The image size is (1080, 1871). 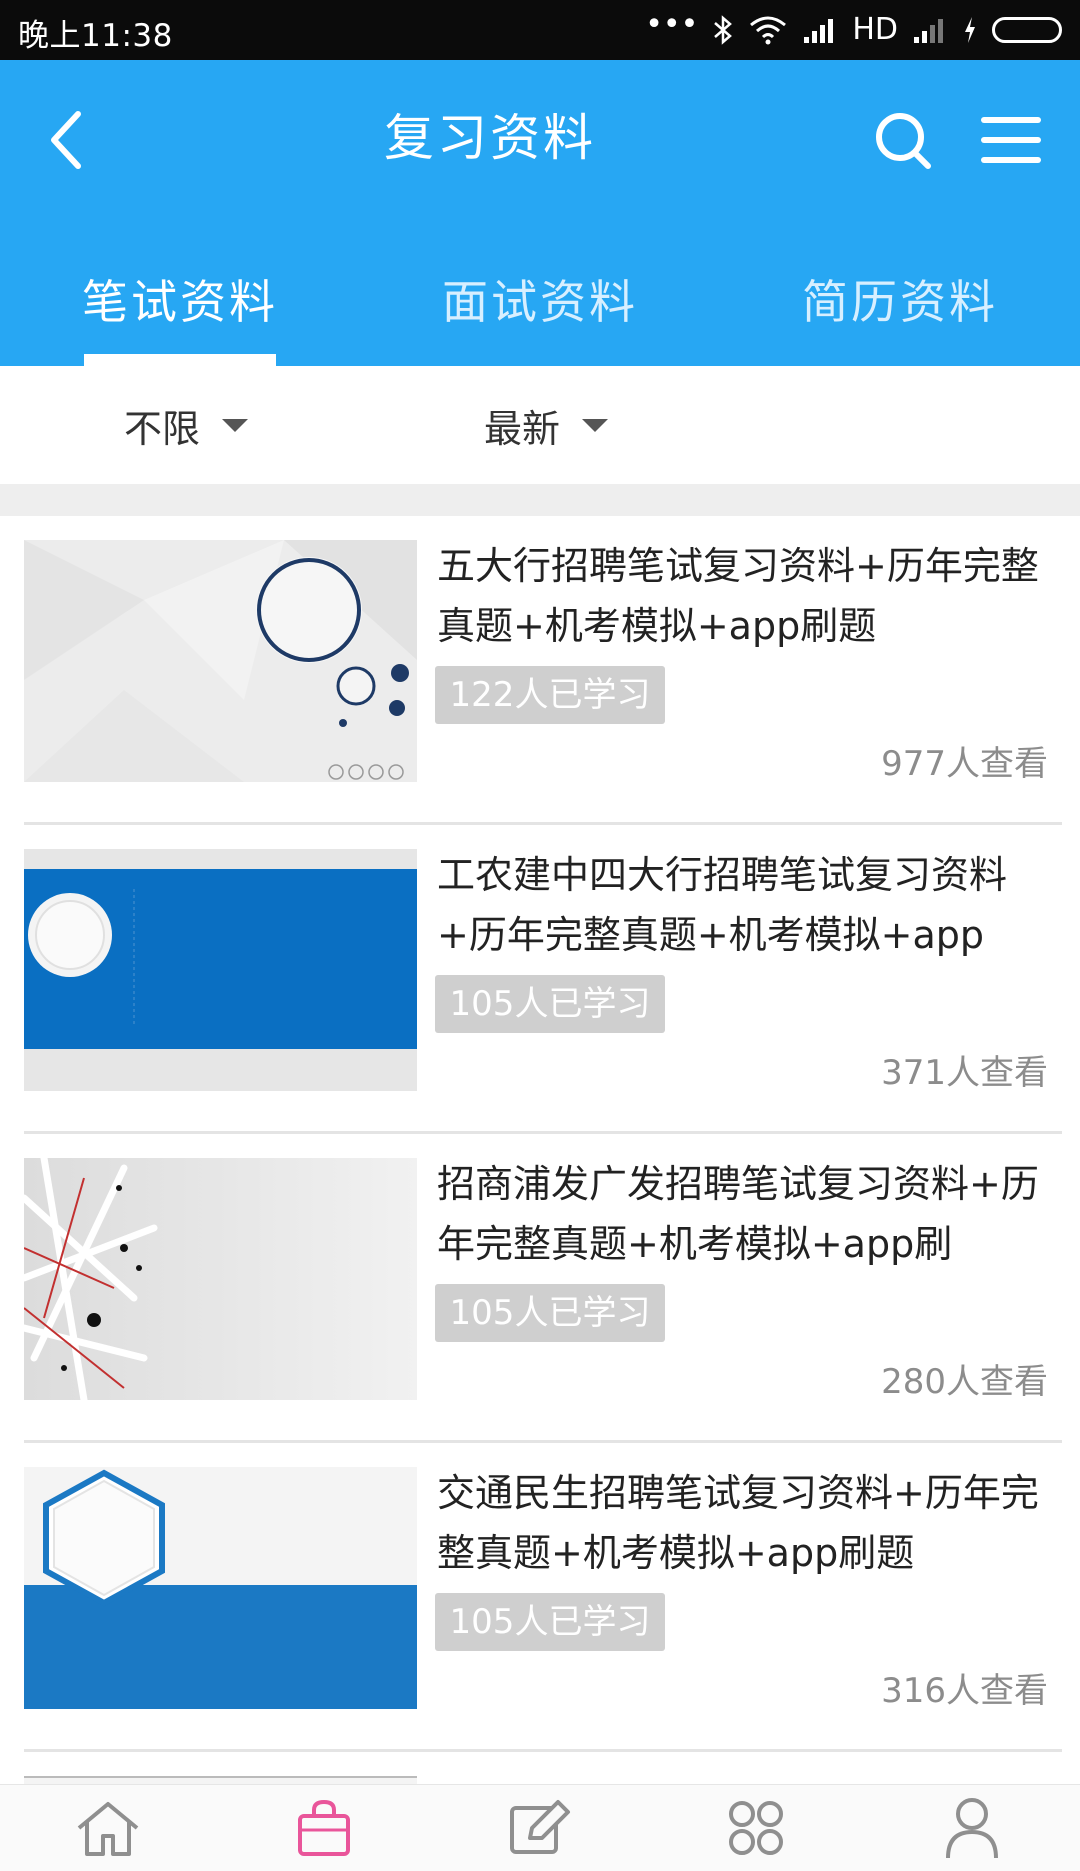 I want to click on edit-icon, so click(x=540, y=1827).